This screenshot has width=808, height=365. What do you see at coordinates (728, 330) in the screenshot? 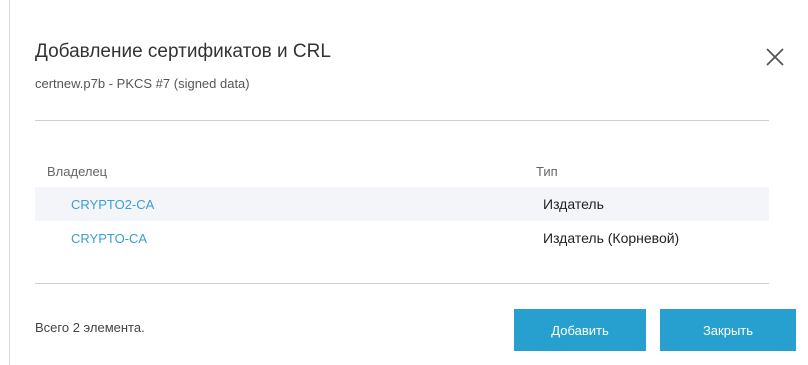
I see `close-button: Закрыть` at bounding box center [728, 330].